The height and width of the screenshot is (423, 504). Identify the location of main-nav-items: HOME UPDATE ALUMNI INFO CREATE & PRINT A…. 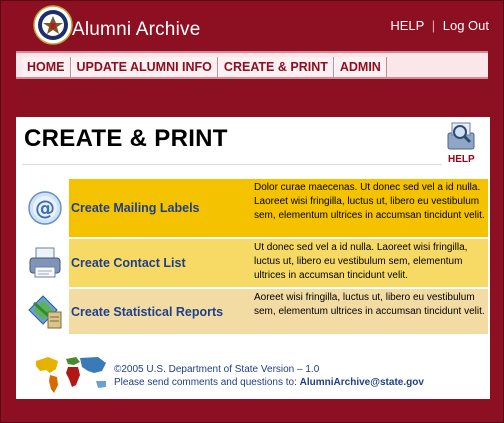
(204, 67).